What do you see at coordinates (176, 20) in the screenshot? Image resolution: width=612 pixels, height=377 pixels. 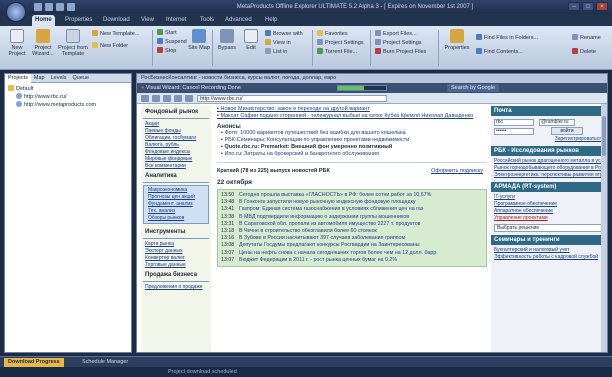 I see `tab-internet: Internet` at bounding box center [176, 20].